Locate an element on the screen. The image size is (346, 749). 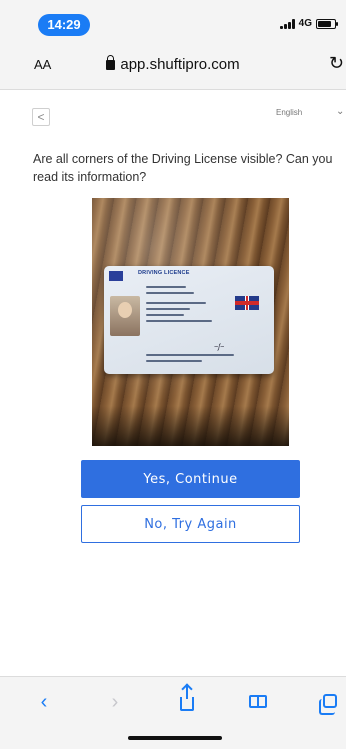
share-button is located at coordinates (187, 701).